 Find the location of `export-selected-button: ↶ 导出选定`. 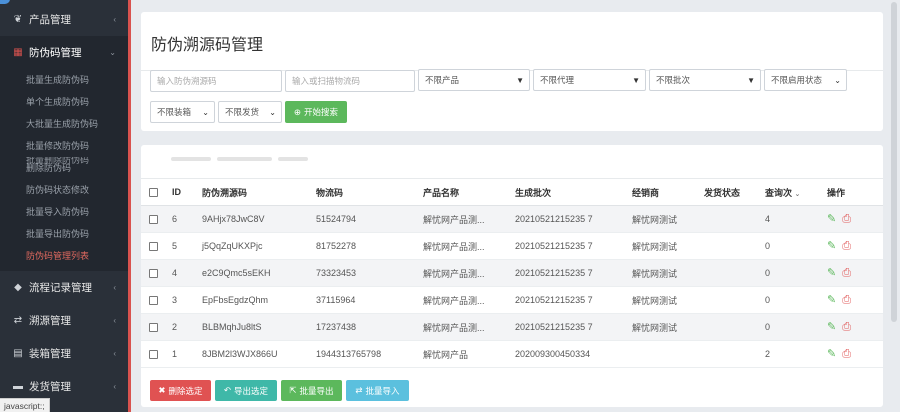

export-selected-button: ↶ 导出选定 is located at coordinates (246, 390).